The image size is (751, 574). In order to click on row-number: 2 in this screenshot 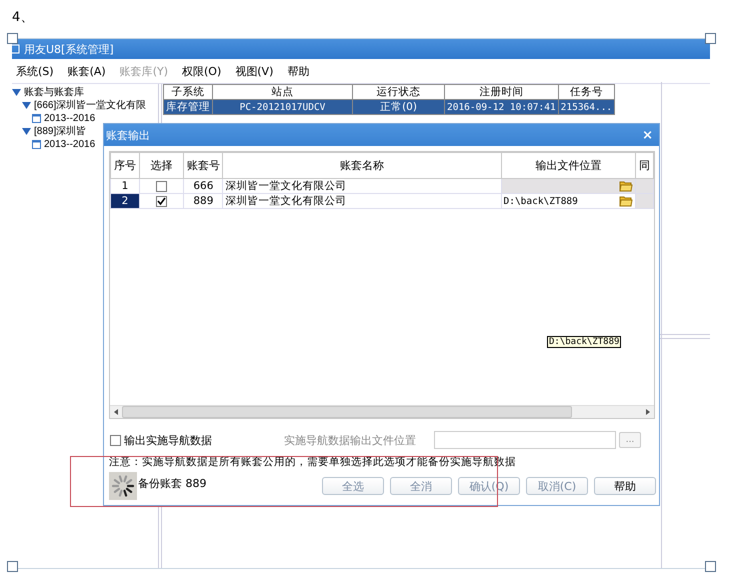, I will do `click(125, 201)`.